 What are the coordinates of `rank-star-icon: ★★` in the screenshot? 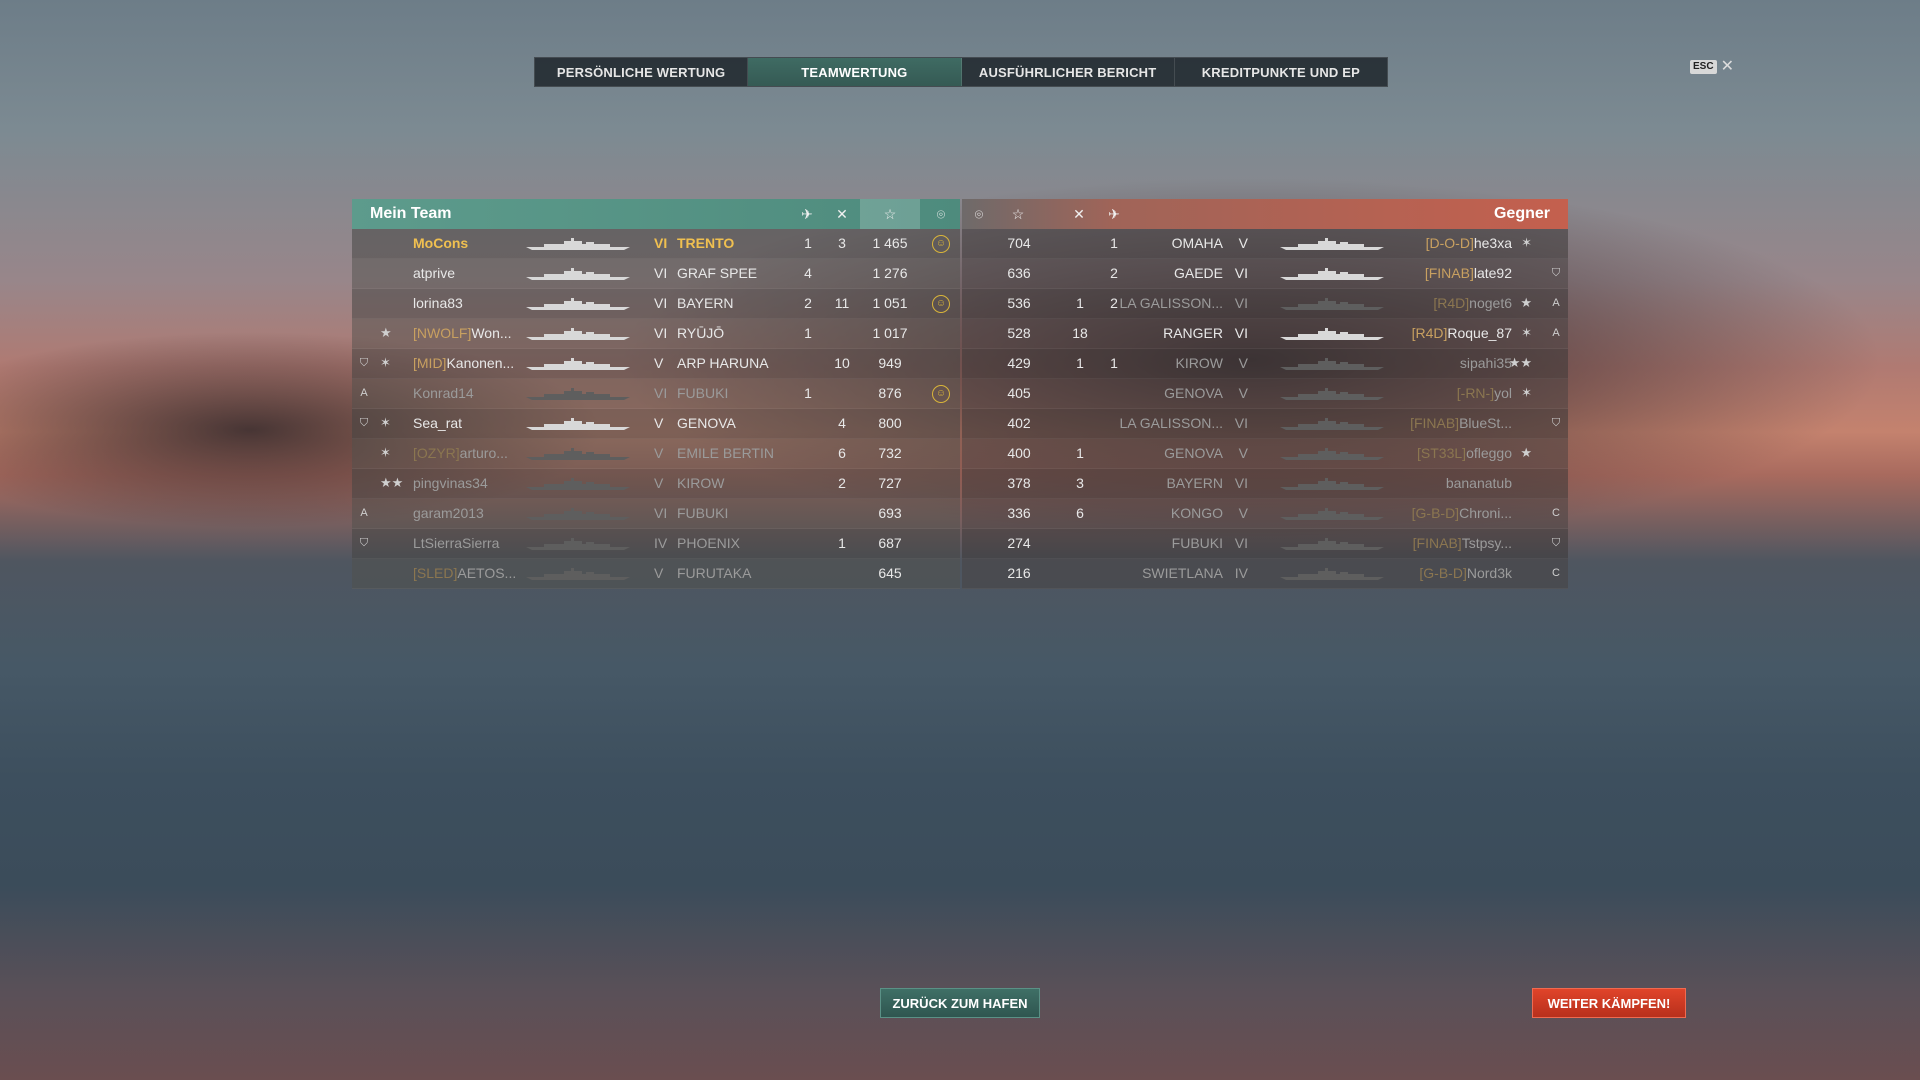 It's located at (1520, 362).